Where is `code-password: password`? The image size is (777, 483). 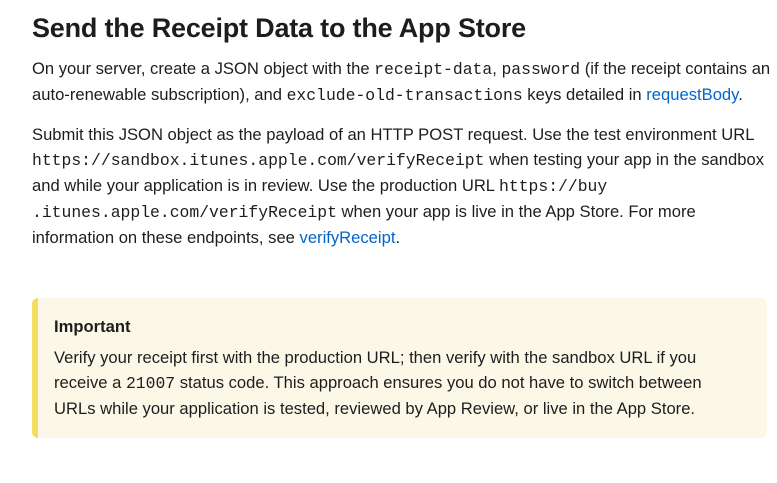 code-password: password is located at coordinates (541, 69).